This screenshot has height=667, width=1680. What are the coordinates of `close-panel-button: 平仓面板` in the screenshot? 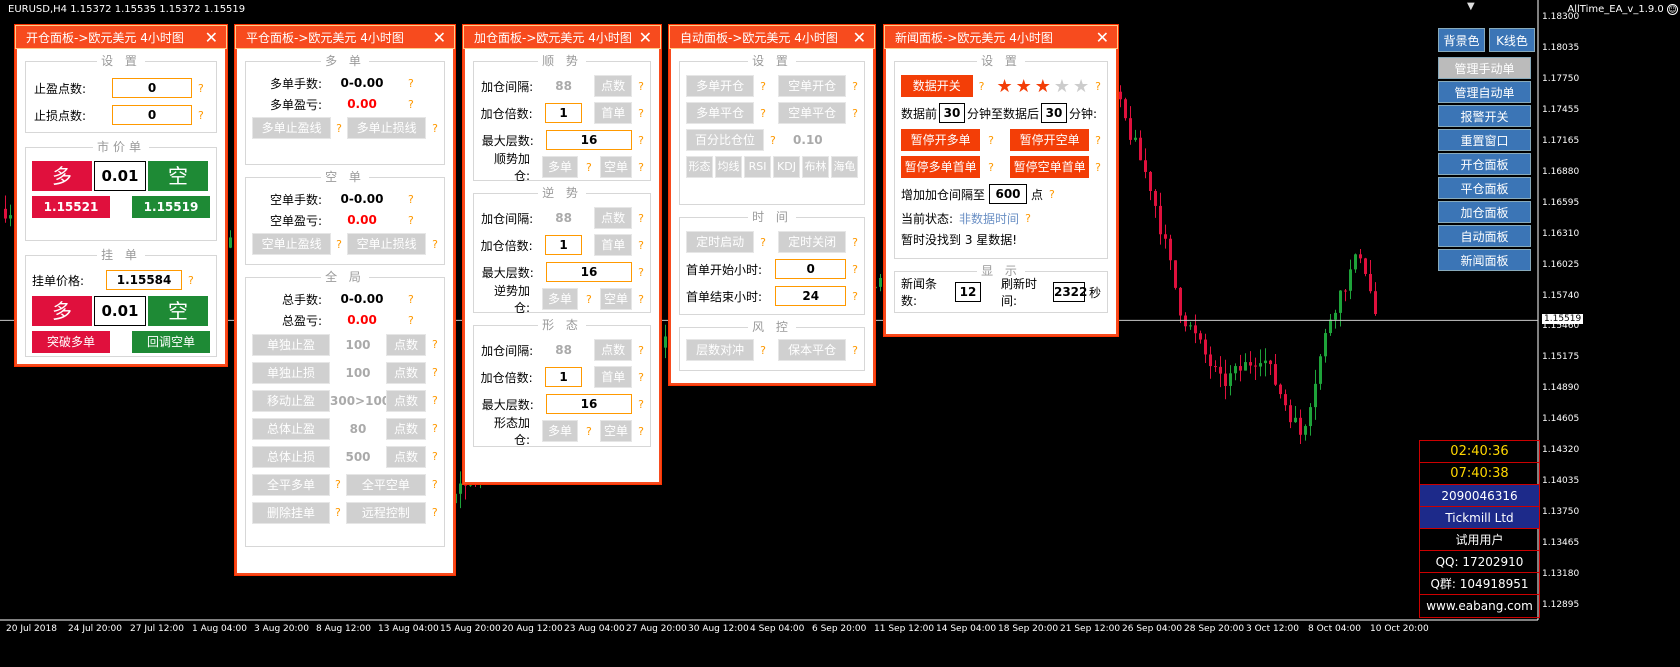 It's located at (1484, 188).